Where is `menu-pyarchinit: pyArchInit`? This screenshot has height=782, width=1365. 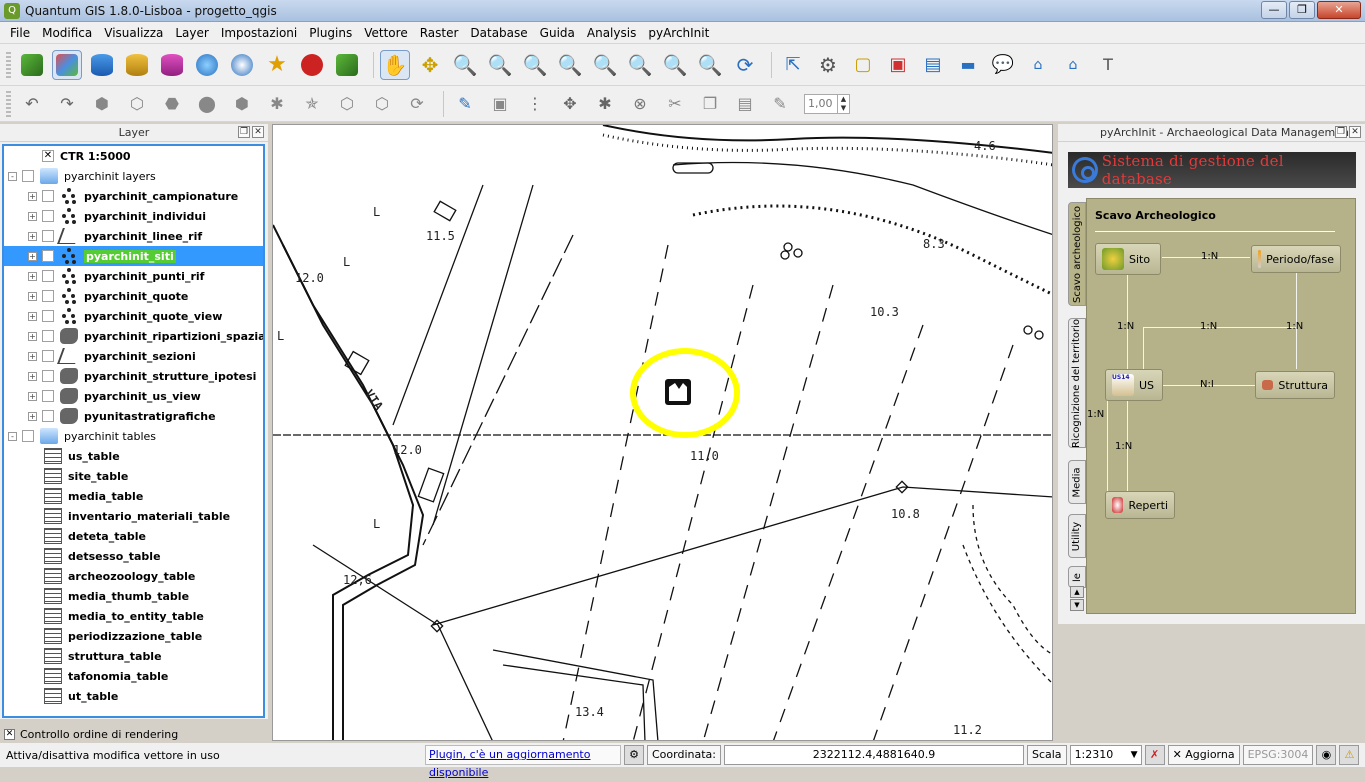 menu-pyarchinit: pyArchInit is located at coordinates (678, 33).